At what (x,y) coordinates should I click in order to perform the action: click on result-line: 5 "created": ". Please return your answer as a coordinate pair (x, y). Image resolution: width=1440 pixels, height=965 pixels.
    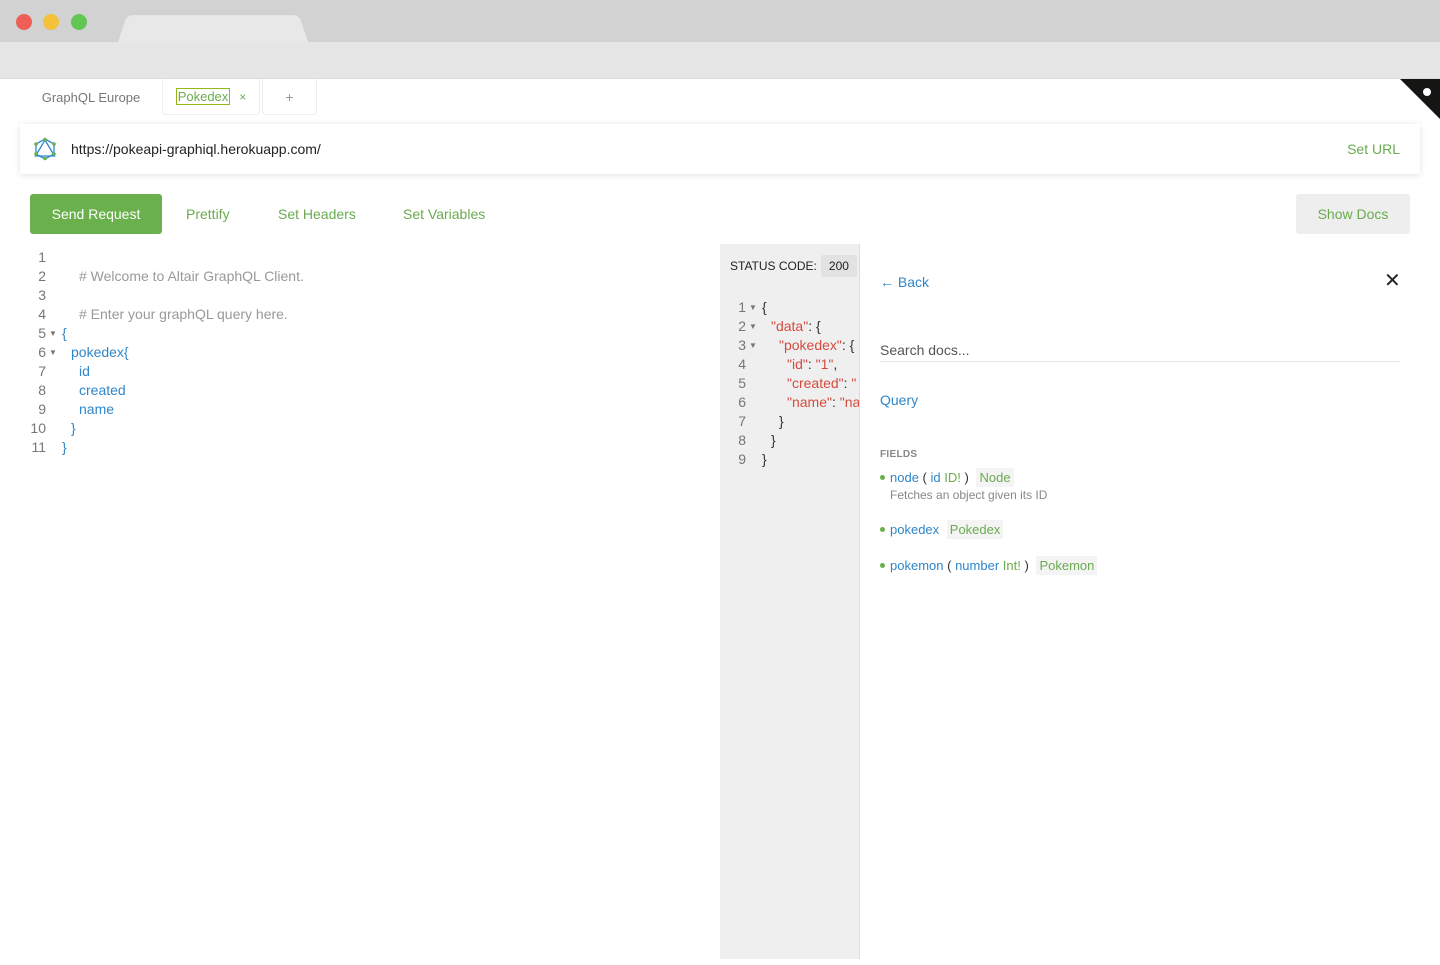
    Looking at the image, I should click on (794, 383).